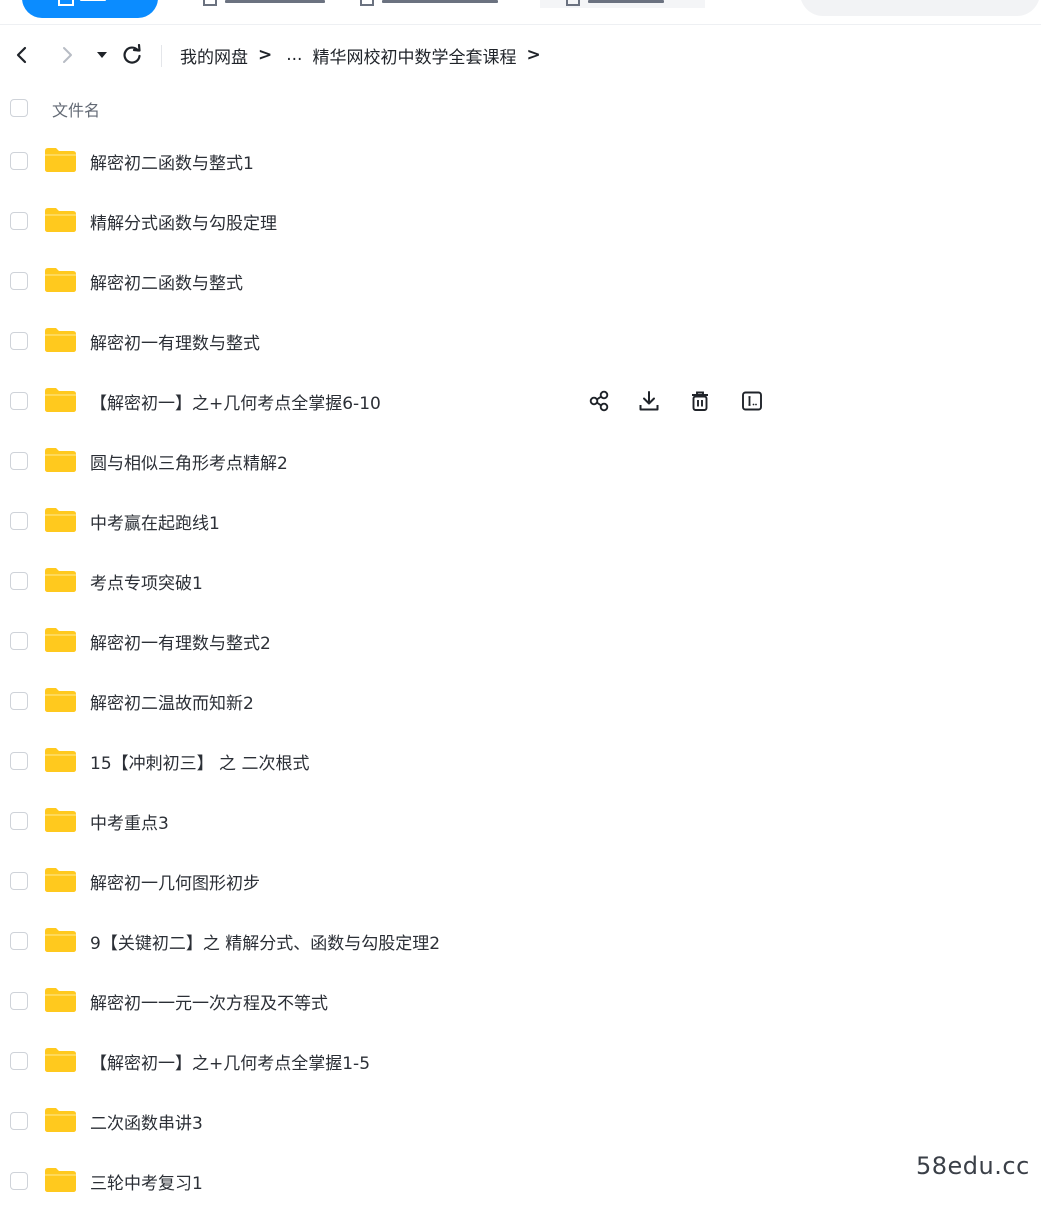 The width and height of the screenshot is (1041, 1211). I want to click on file-name: 二次函数串讲3, so click(146, 1121).